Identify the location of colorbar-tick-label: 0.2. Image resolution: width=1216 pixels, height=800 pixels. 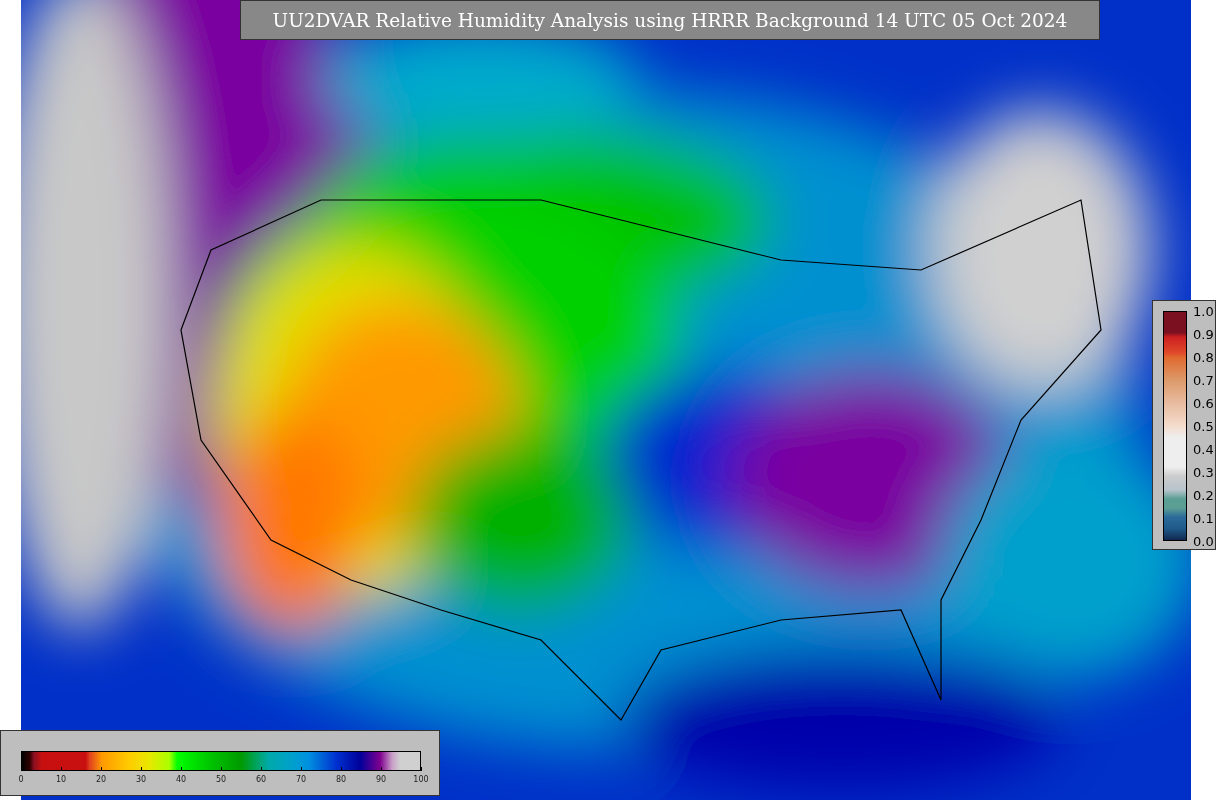
(1203, 495).